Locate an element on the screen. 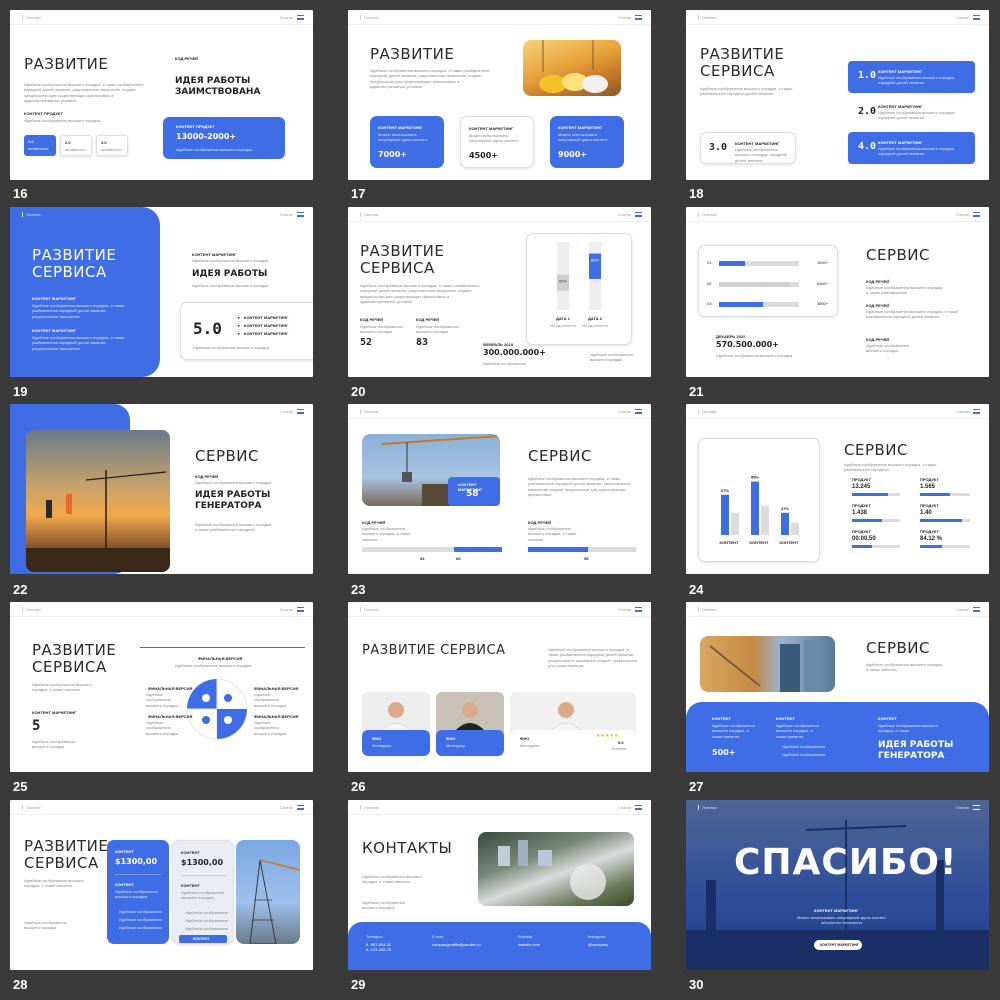 The image size is (1000, 1000). card-button: КОНТЕНТ is located at coordinates (203, 939).